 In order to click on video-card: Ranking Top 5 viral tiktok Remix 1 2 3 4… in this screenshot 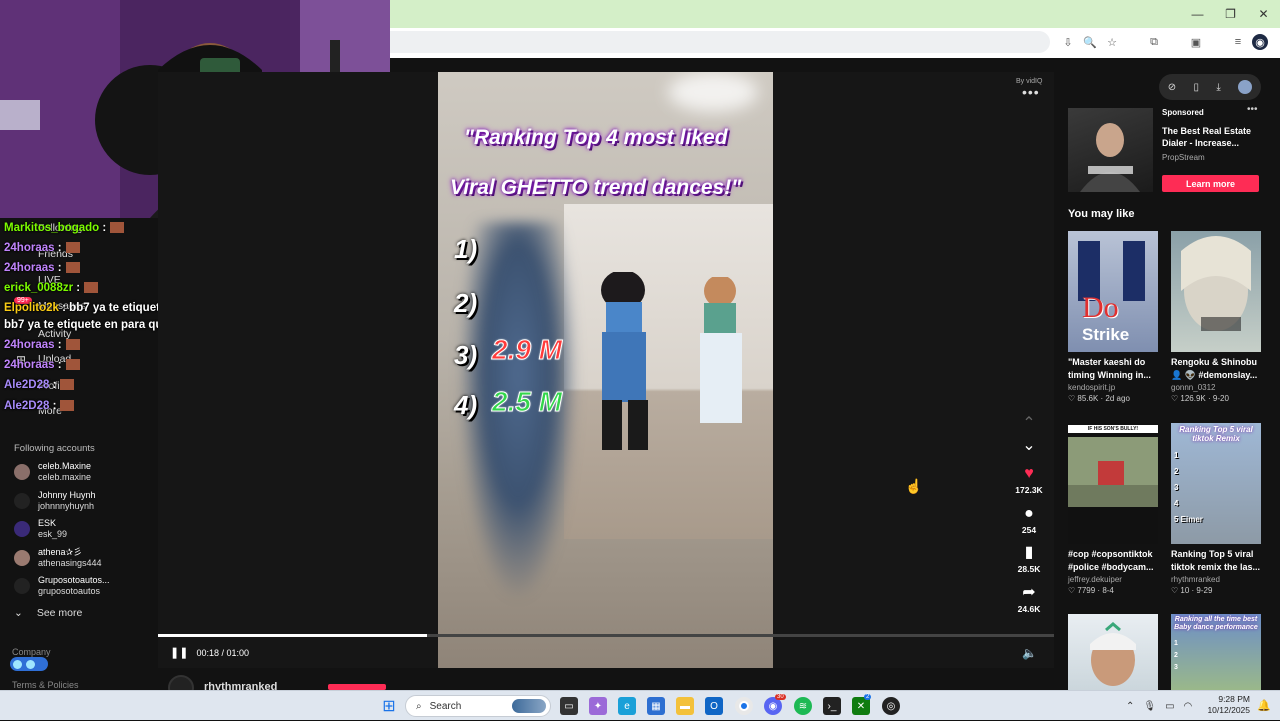, I will do `click(1216, 509)`.